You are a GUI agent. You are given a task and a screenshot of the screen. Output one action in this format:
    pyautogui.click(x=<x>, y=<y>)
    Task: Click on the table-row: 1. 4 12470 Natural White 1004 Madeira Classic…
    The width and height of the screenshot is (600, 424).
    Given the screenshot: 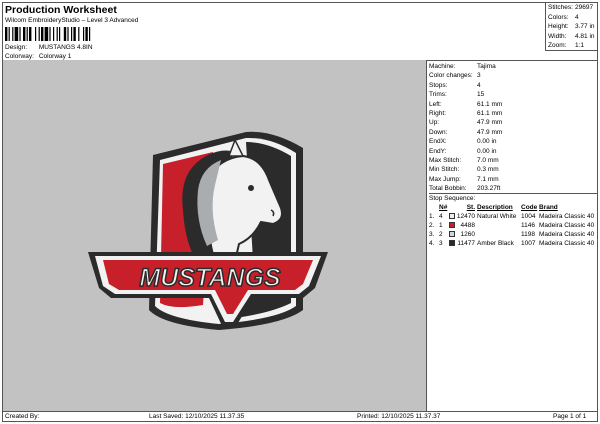 What is the action you would take?
    pyautogui.click(x=513, y=216)
    